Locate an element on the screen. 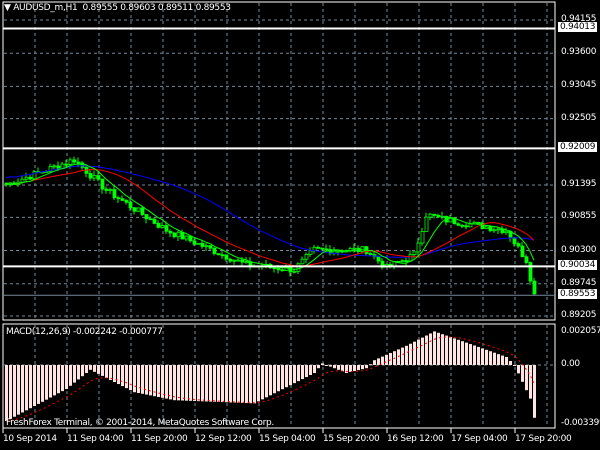 The height and width of the screenshot is (450, 600). macd-scale-zero: 0.00 is located at coordinates (570, 364).